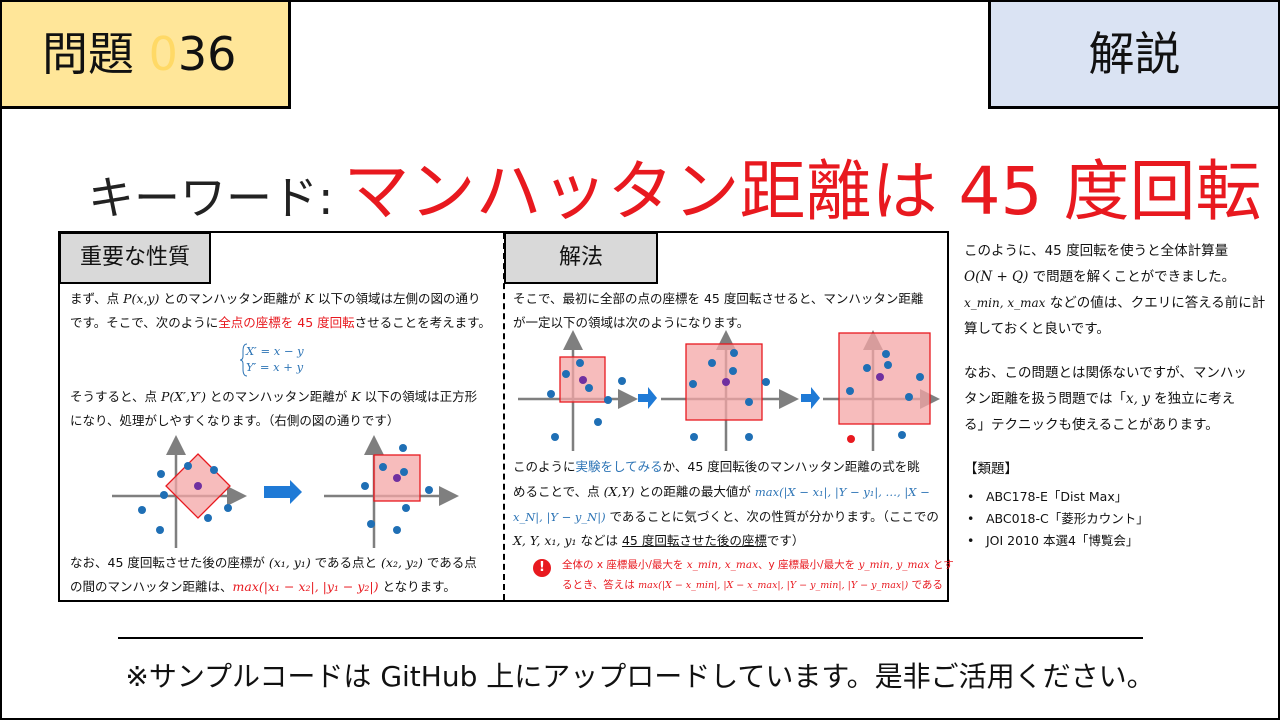  I want to click on sidebar-line-2: O(N + Q) で問題を解くことができました。, so click(1100, 277).